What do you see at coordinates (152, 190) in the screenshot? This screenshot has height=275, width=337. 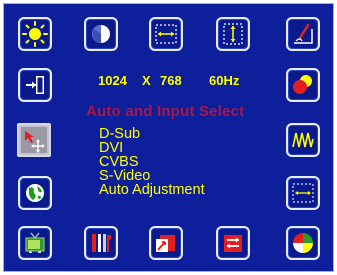 I see `option-auto-adjustment: Auto Adjustment` at bounding box center [152, 190].